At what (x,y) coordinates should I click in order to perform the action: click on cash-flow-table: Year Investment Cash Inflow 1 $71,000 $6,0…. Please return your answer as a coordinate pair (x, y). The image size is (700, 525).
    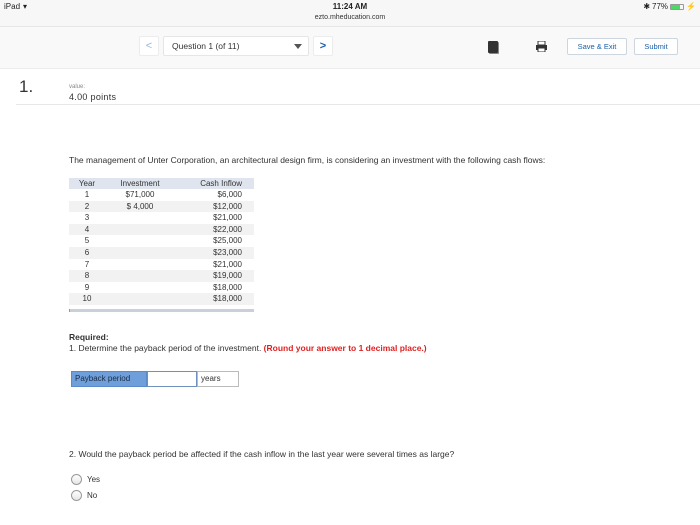
    Looking at the image, I should click on (161, 241).